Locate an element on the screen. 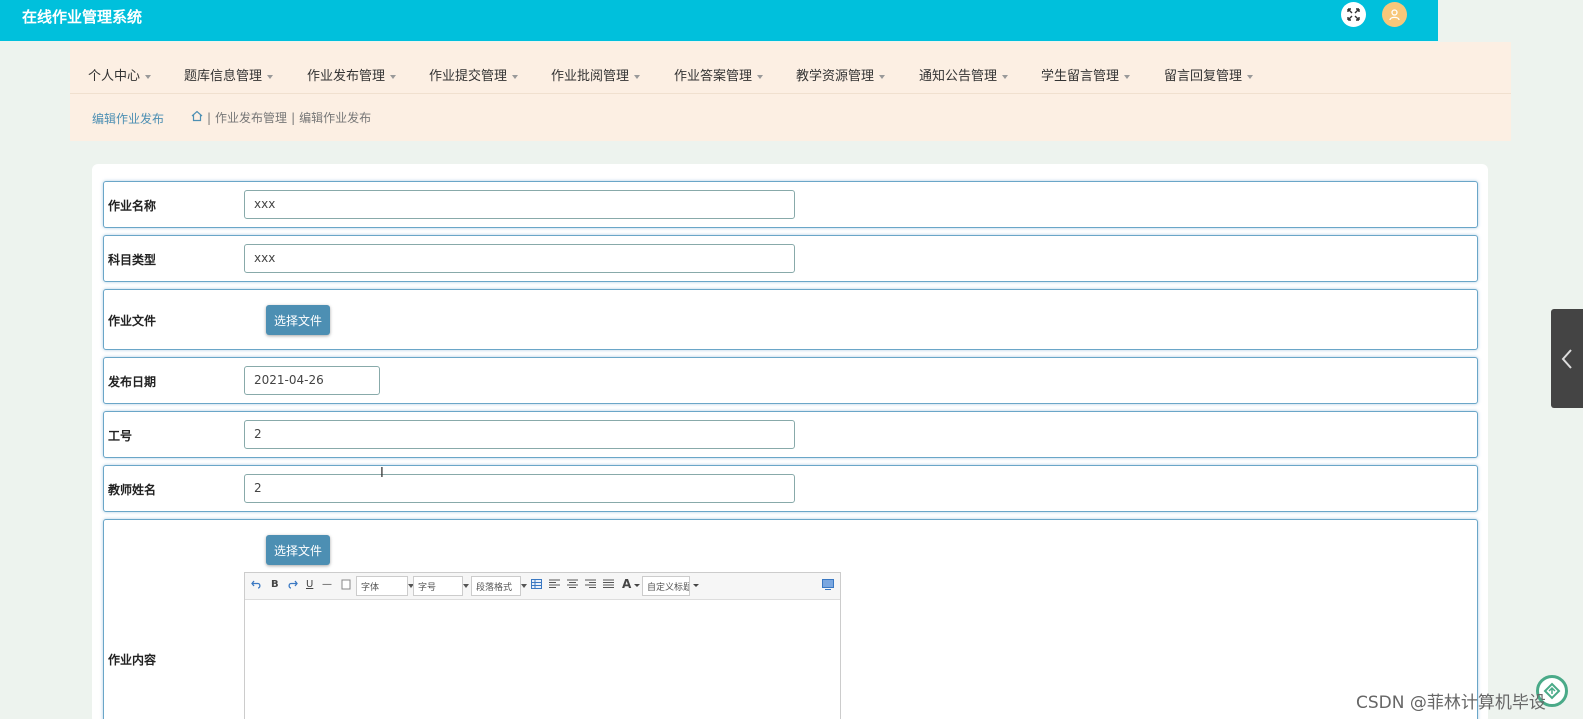 This screenshot has height=719, width=1583. nav-label: 作业提交管理 is located at coordinates (468, 76).